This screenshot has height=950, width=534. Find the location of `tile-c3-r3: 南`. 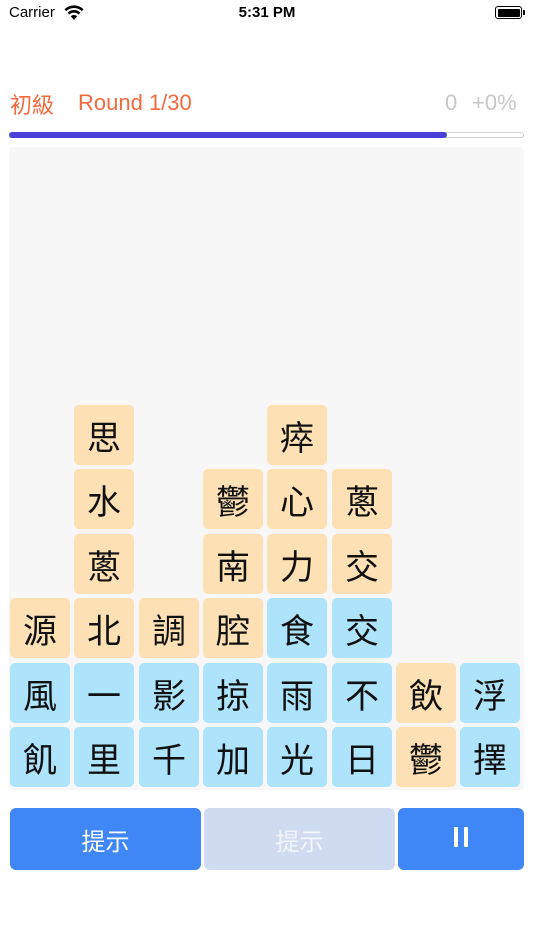

tile-c3-r3: 南 is located at coordinates (233, 564).